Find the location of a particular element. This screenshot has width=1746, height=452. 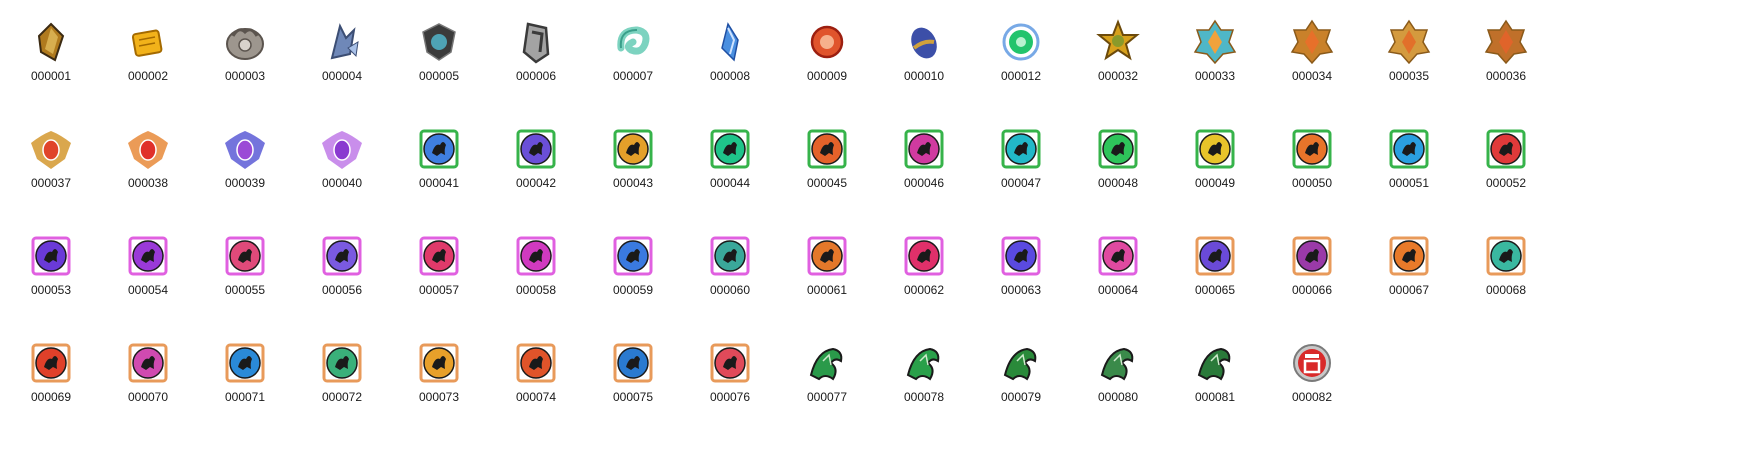

file-item: 000061 is located at coordinates (827, 277).